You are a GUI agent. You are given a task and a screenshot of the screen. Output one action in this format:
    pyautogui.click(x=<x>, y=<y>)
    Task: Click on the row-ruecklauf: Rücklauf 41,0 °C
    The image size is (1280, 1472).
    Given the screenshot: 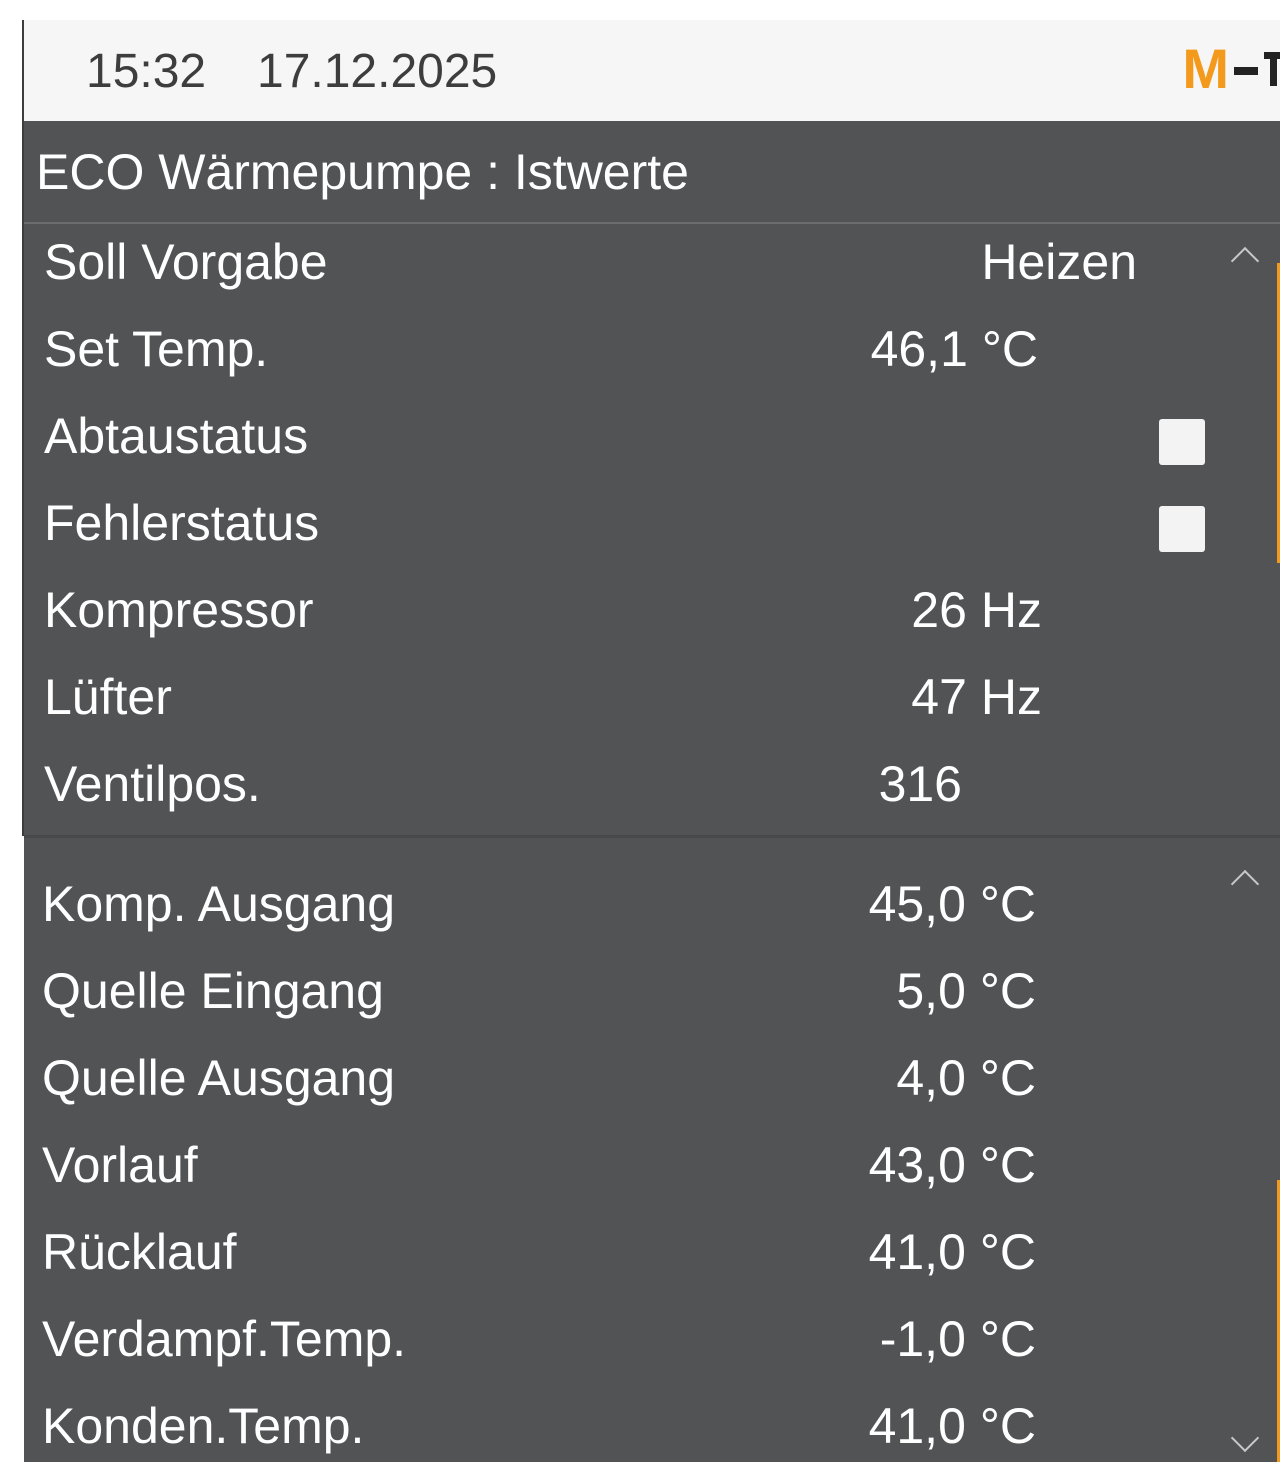 What is the action you would take?
    pyautogui.click(x=629, y=1256)
    